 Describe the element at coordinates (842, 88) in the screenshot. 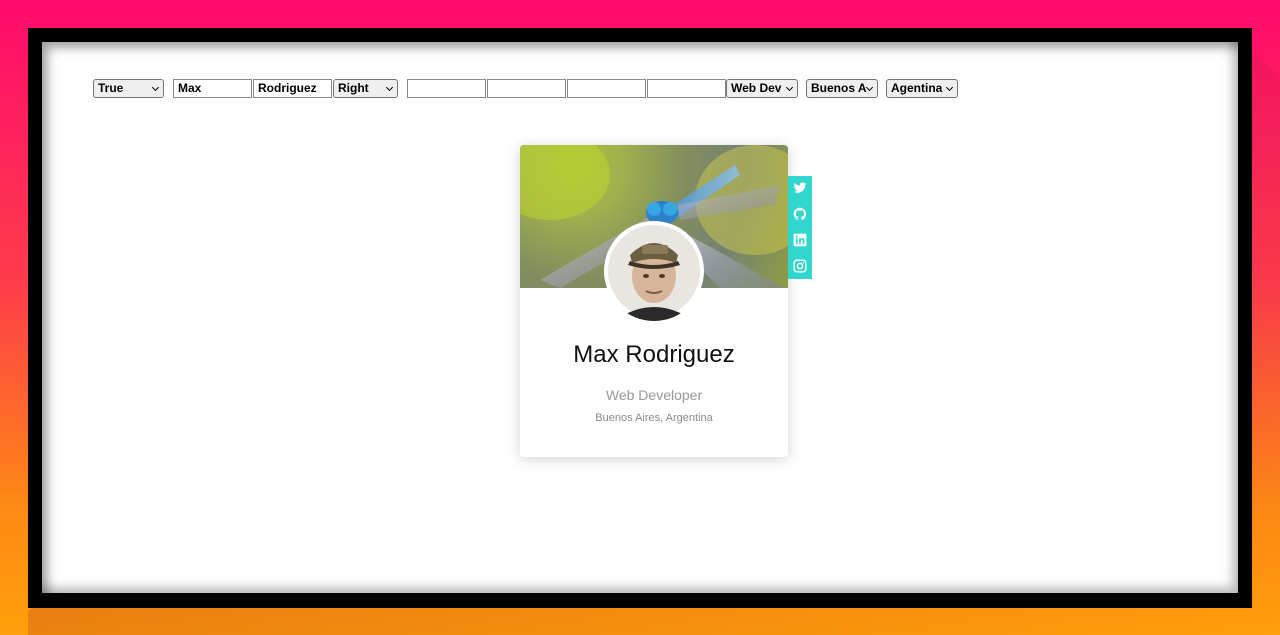

I see `city-select: Buenos A` at that location.